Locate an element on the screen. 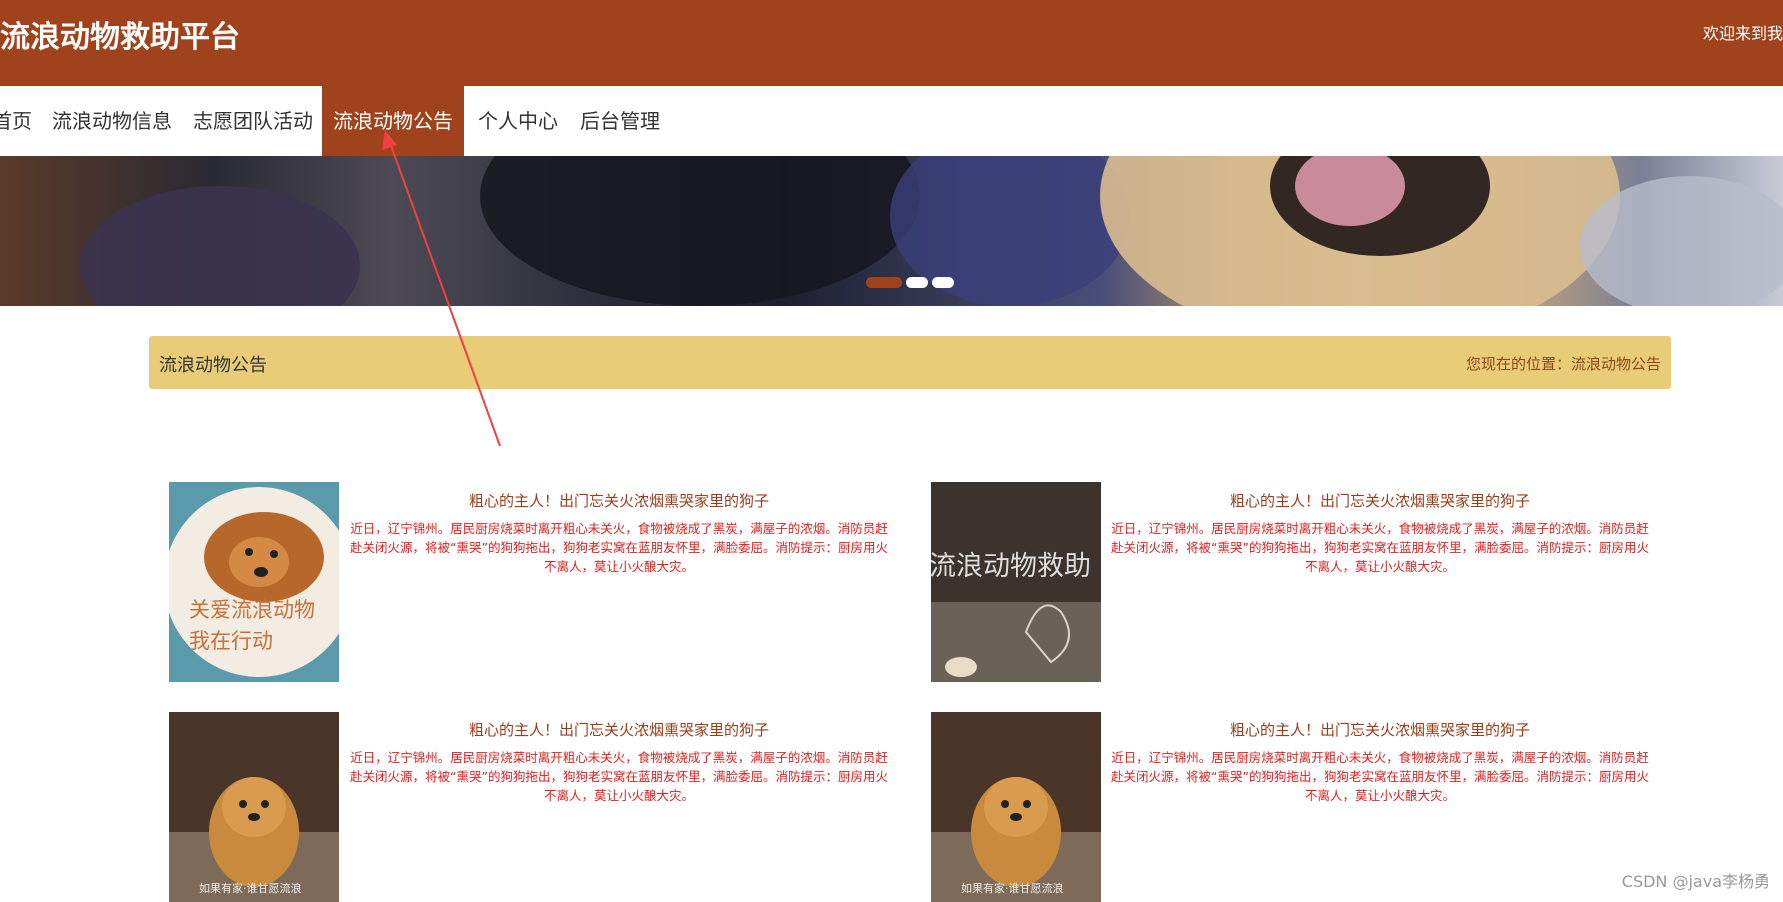  nav-item-announcements: 流浪动物公告 is located at coordinates (393, 121).